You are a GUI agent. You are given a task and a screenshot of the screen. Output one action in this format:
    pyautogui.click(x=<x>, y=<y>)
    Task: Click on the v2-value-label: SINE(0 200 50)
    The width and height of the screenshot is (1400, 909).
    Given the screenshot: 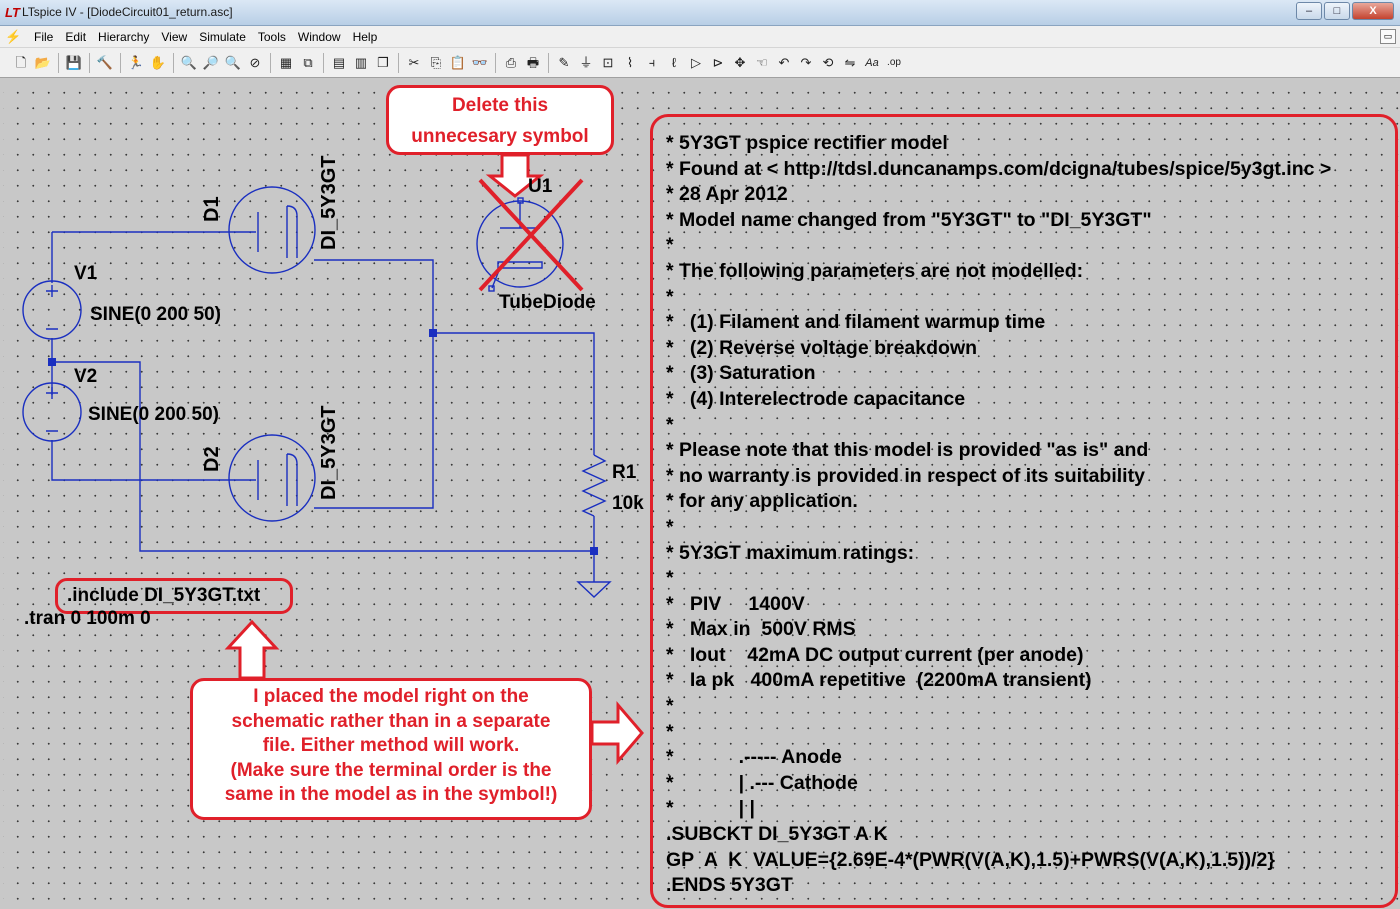 What is the action you would take?
    pyautogui.click(x=153, y=415)
    